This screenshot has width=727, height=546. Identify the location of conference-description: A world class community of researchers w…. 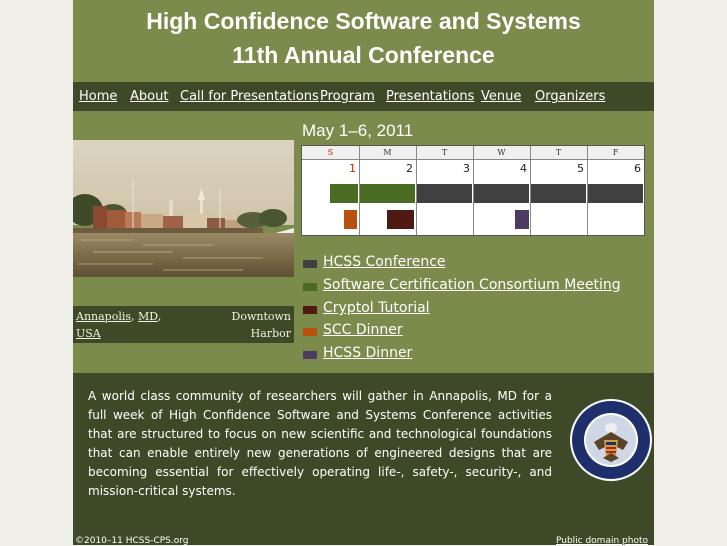
(320, 443).